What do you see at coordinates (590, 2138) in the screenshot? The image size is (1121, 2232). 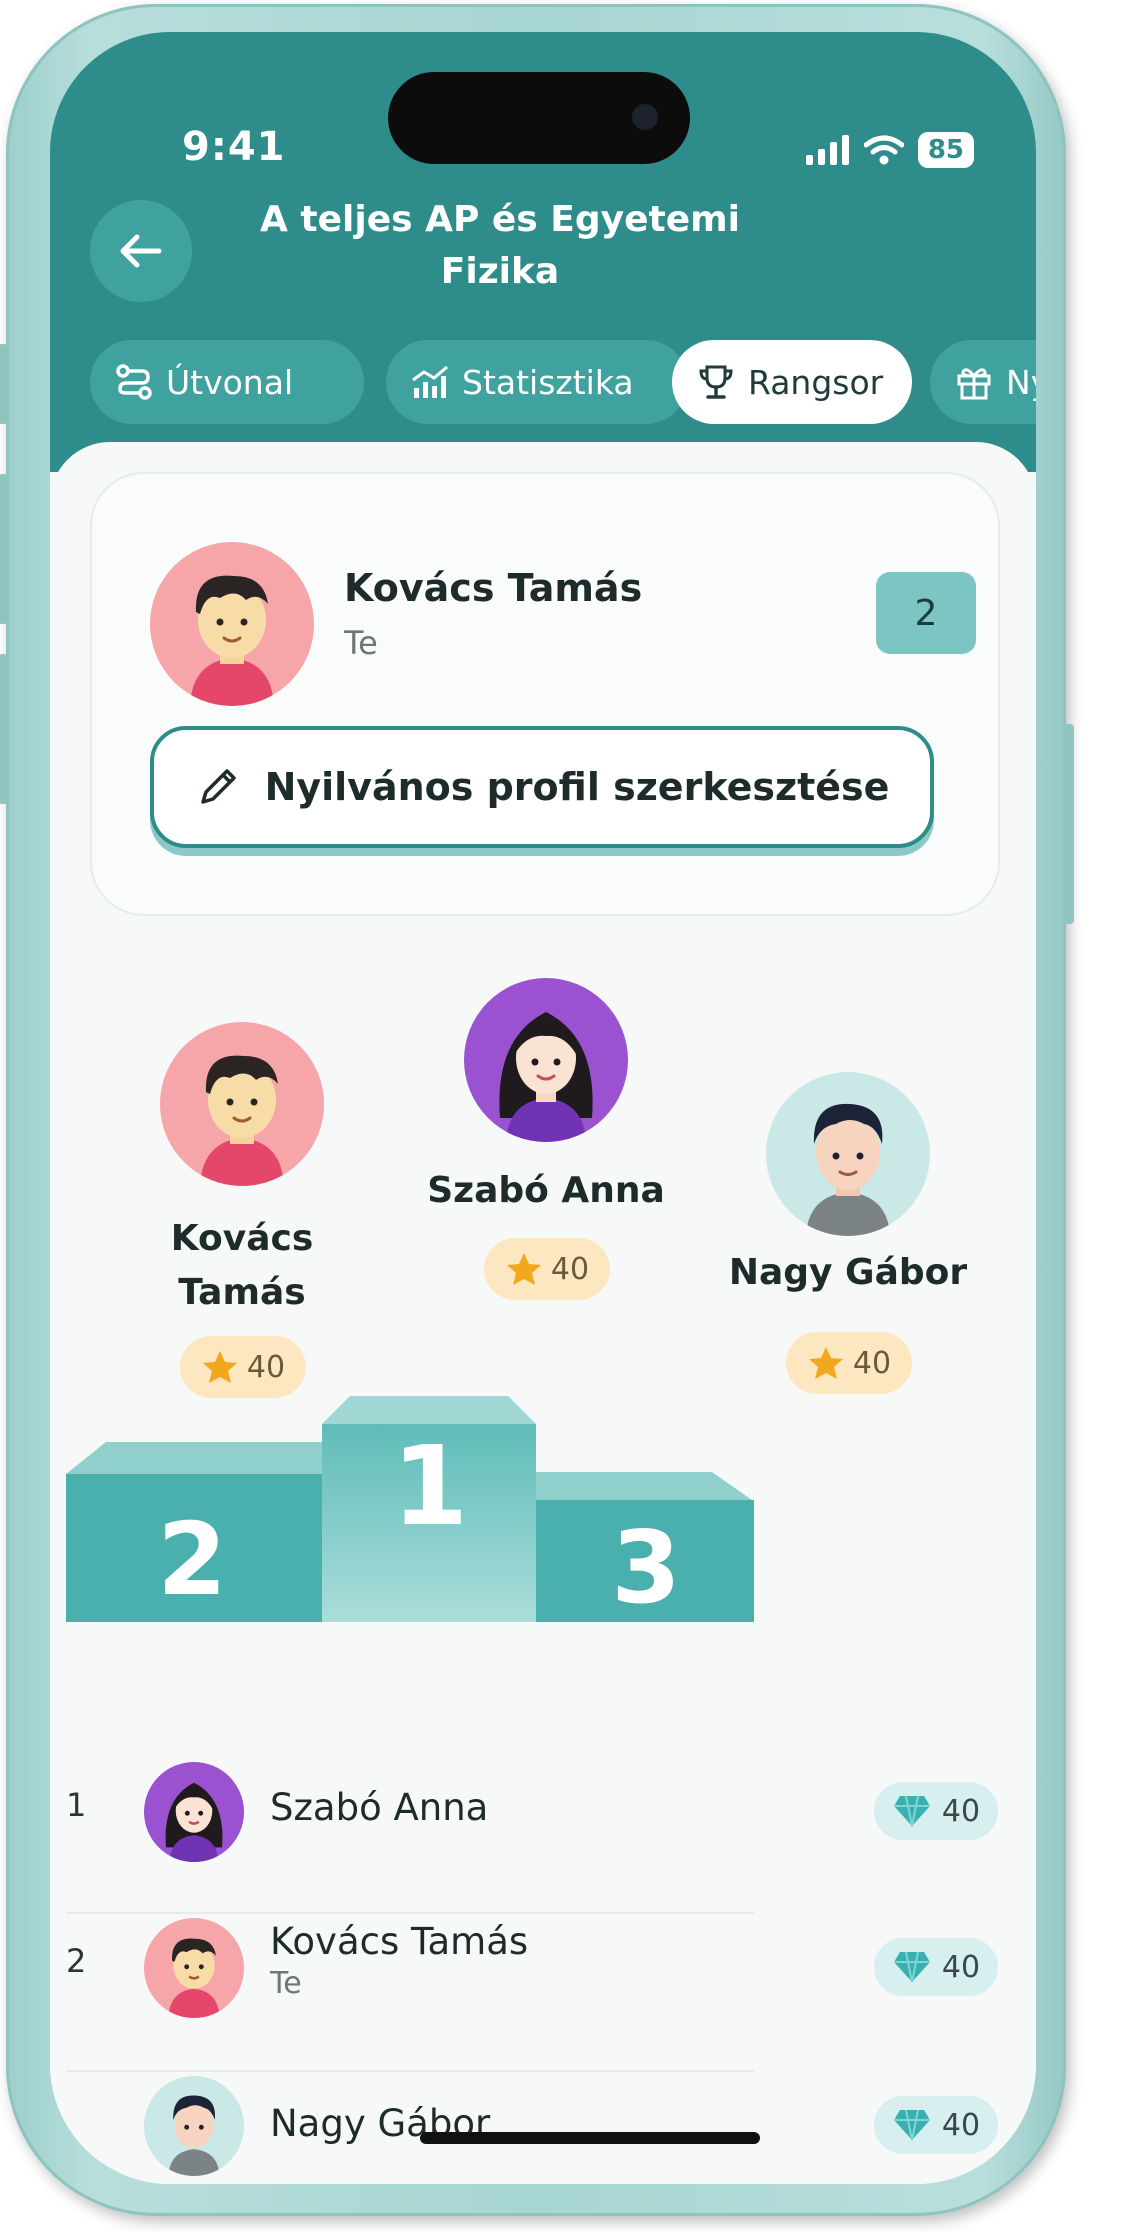 I see `home-indicator` at bounding box center [590, 2138].